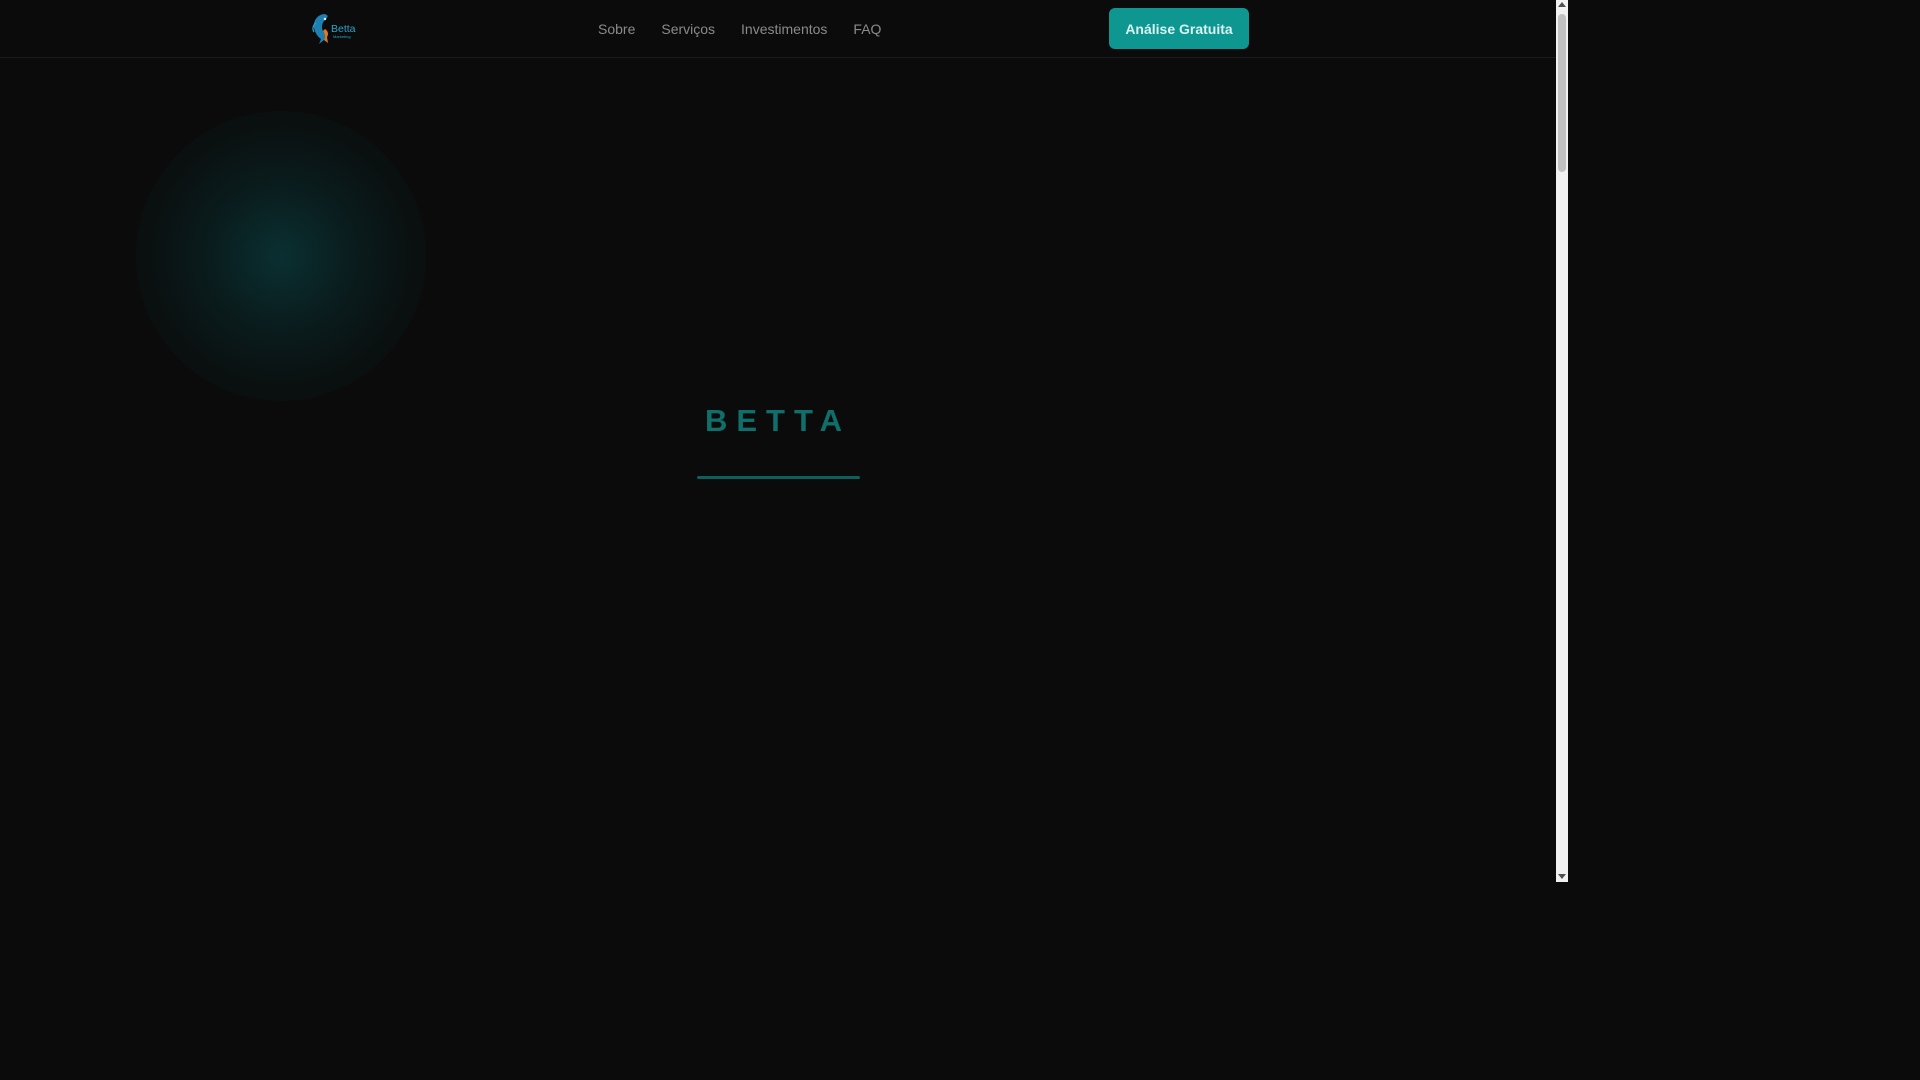  I want to click on scrollbar-thumb, so click(1562, 93).